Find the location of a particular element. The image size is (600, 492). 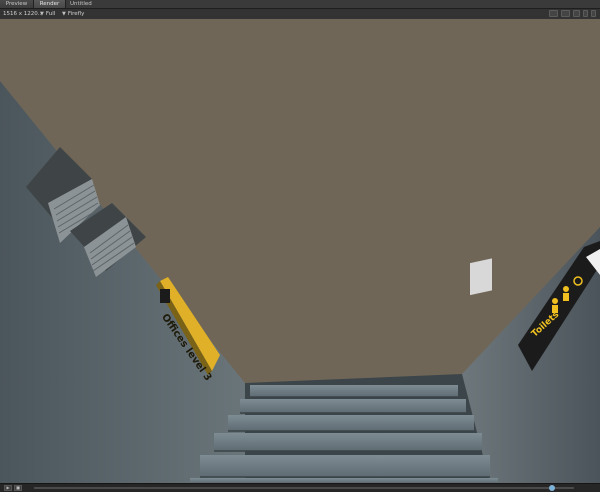

scale-label: Full is located at coordinates (50, 14).